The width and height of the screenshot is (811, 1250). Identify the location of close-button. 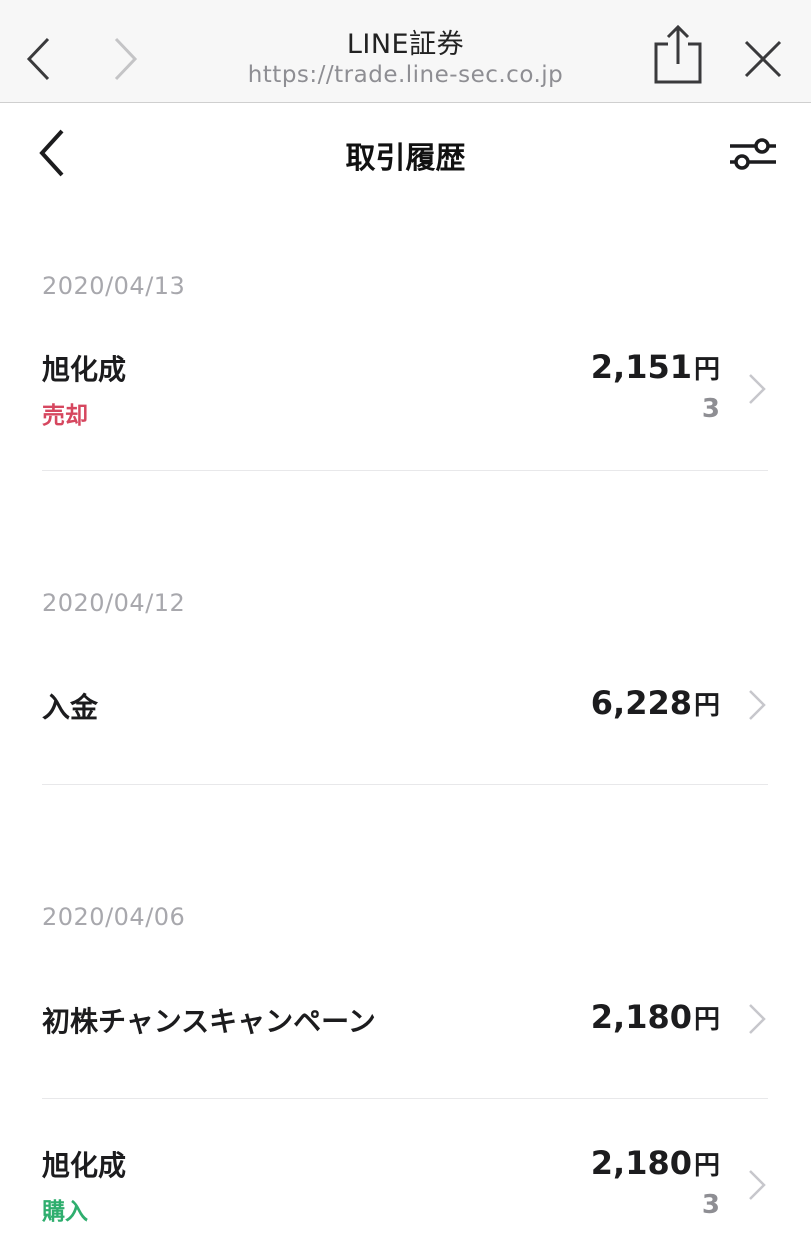
(763, 59).